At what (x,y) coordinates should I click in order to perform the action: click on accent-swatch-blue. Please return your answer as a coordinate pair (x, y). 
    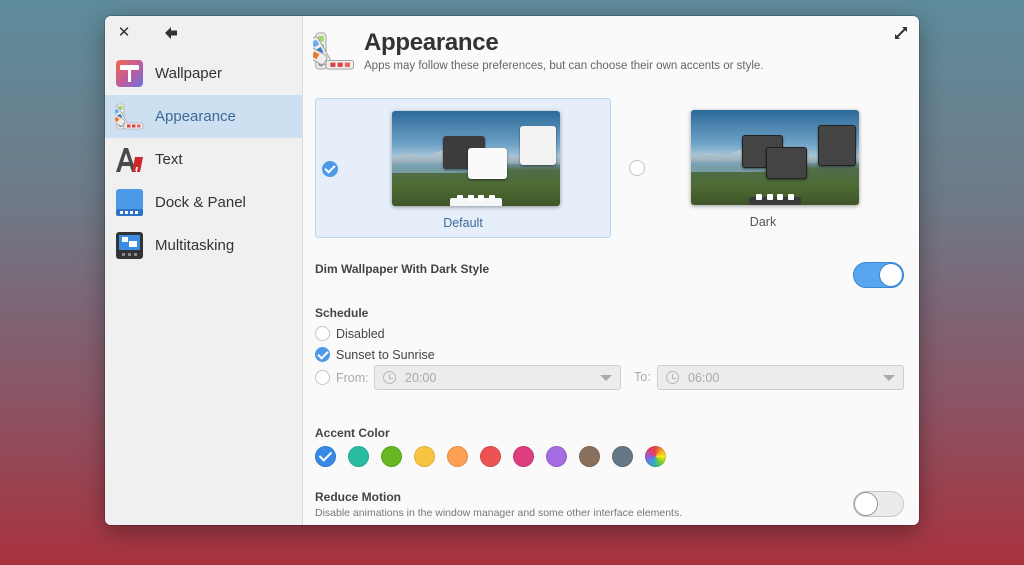
    Looking at the image, I should click on (325, 456).